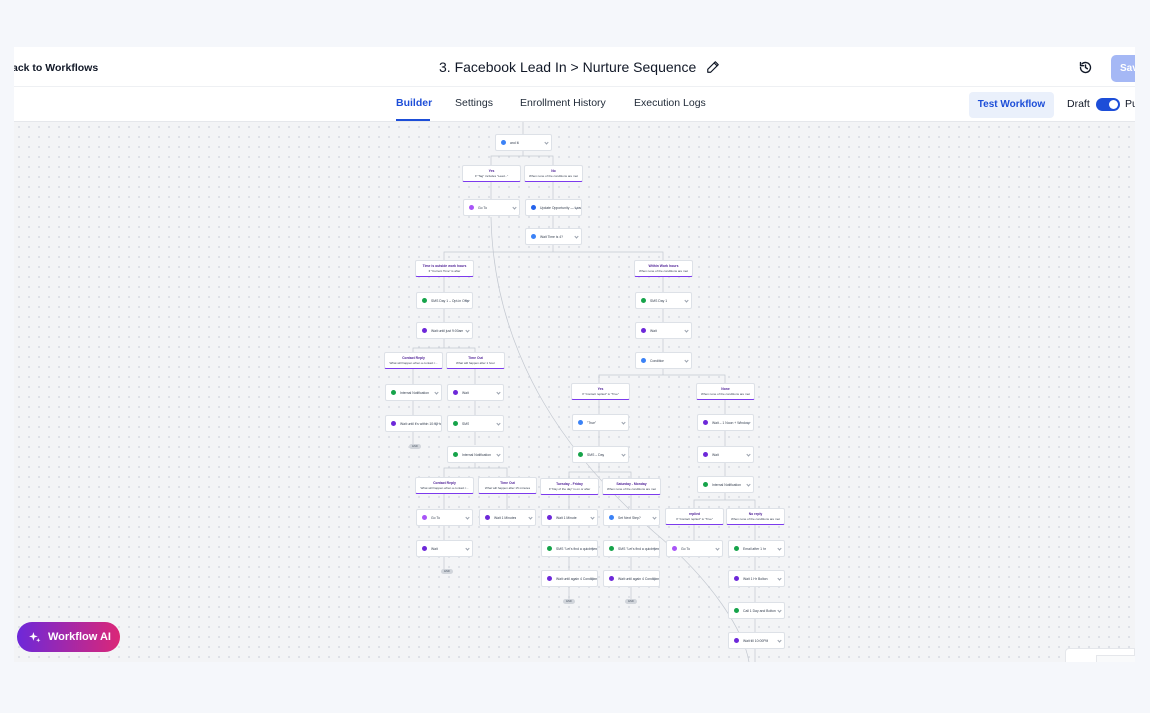  Describe the element at coordinates (663, 300) in the screenshot. I see `workflow-action-node: SMS Day 1` at that location.